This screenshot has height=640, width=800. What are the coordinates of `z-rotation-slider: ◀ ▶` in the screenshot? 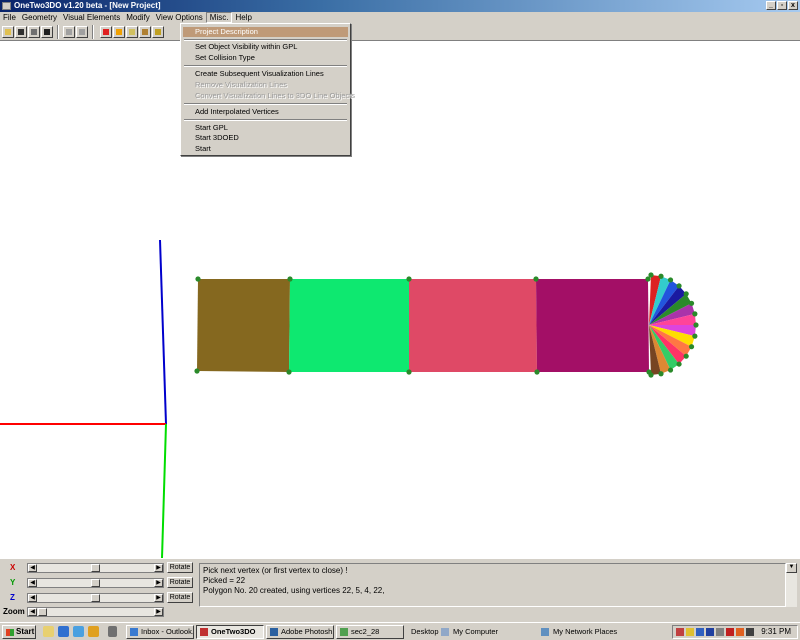 It's located at (95, 598).